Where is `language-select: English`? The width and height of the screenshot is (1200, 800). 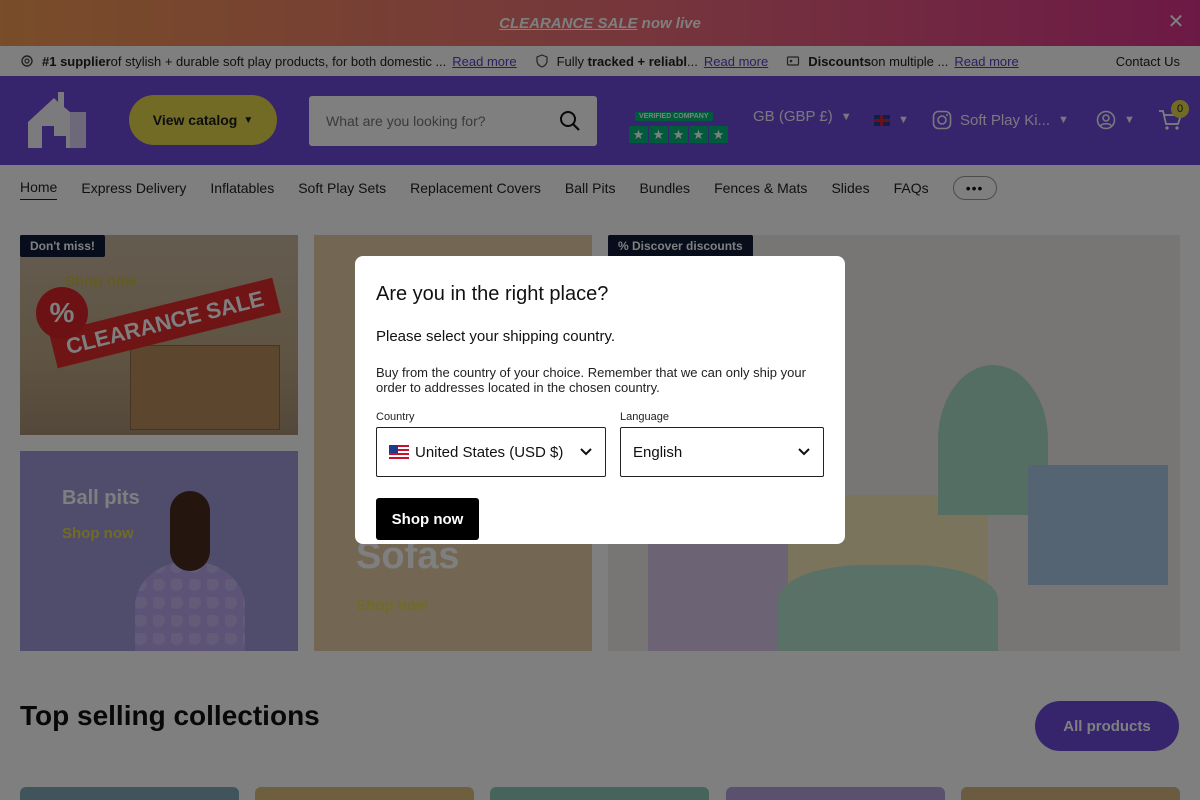
language-select: English is located at coordinates (722, 452).